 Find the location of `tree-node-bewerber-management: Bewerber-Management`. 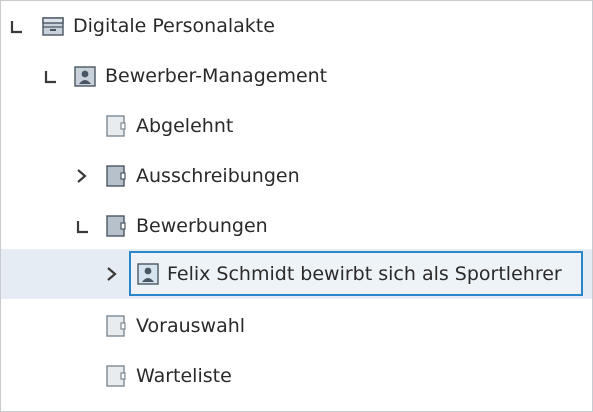

tree-node-bewerber-management: Bewerber-Management is located at coordinates (296, 76).